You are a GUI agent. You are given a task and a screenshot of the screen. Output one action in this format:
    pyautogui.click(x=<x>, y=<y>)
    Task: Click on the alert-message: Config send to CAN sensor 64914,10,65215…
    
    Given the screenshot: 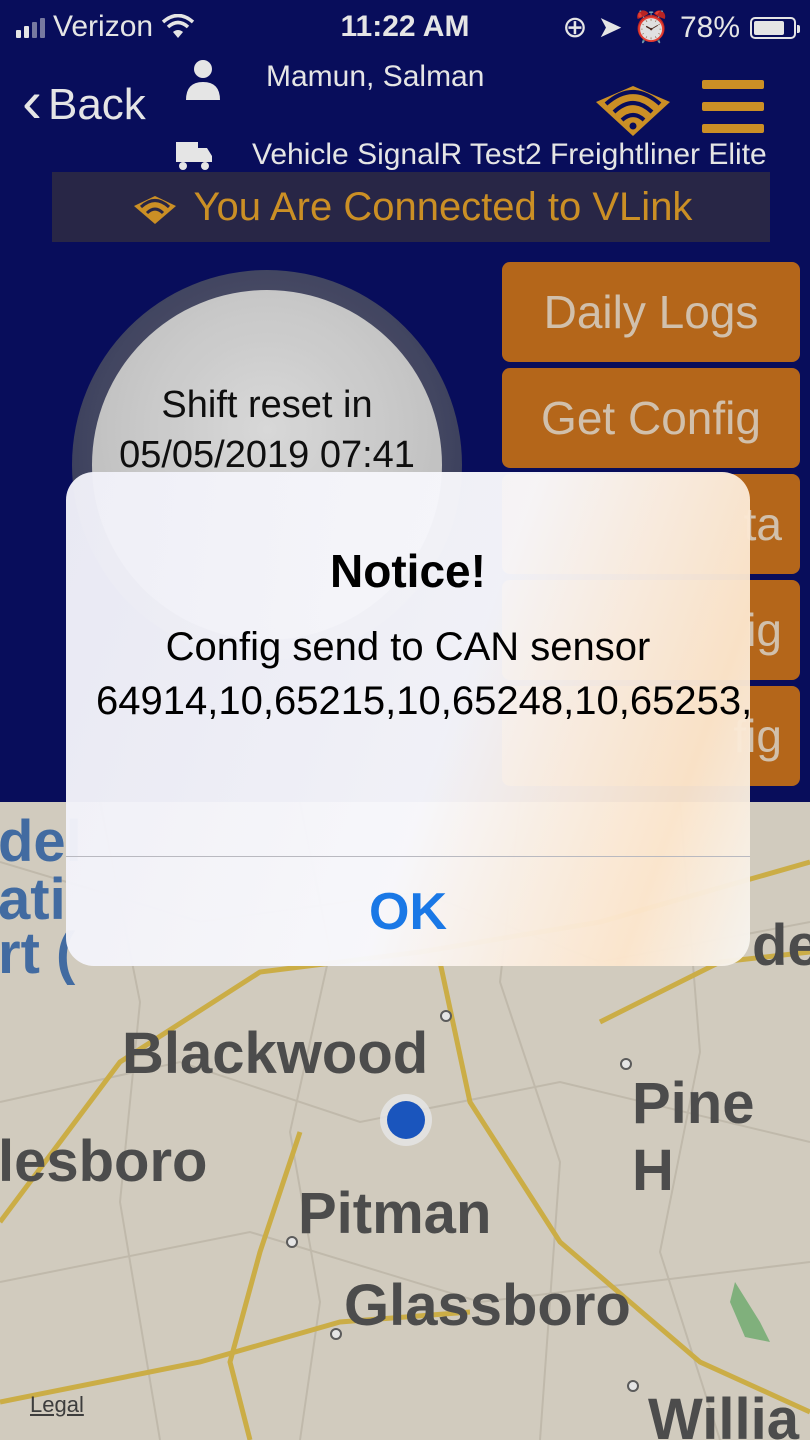 What is the action you would take?
    pyautogui.click(x=423, y=674)
    